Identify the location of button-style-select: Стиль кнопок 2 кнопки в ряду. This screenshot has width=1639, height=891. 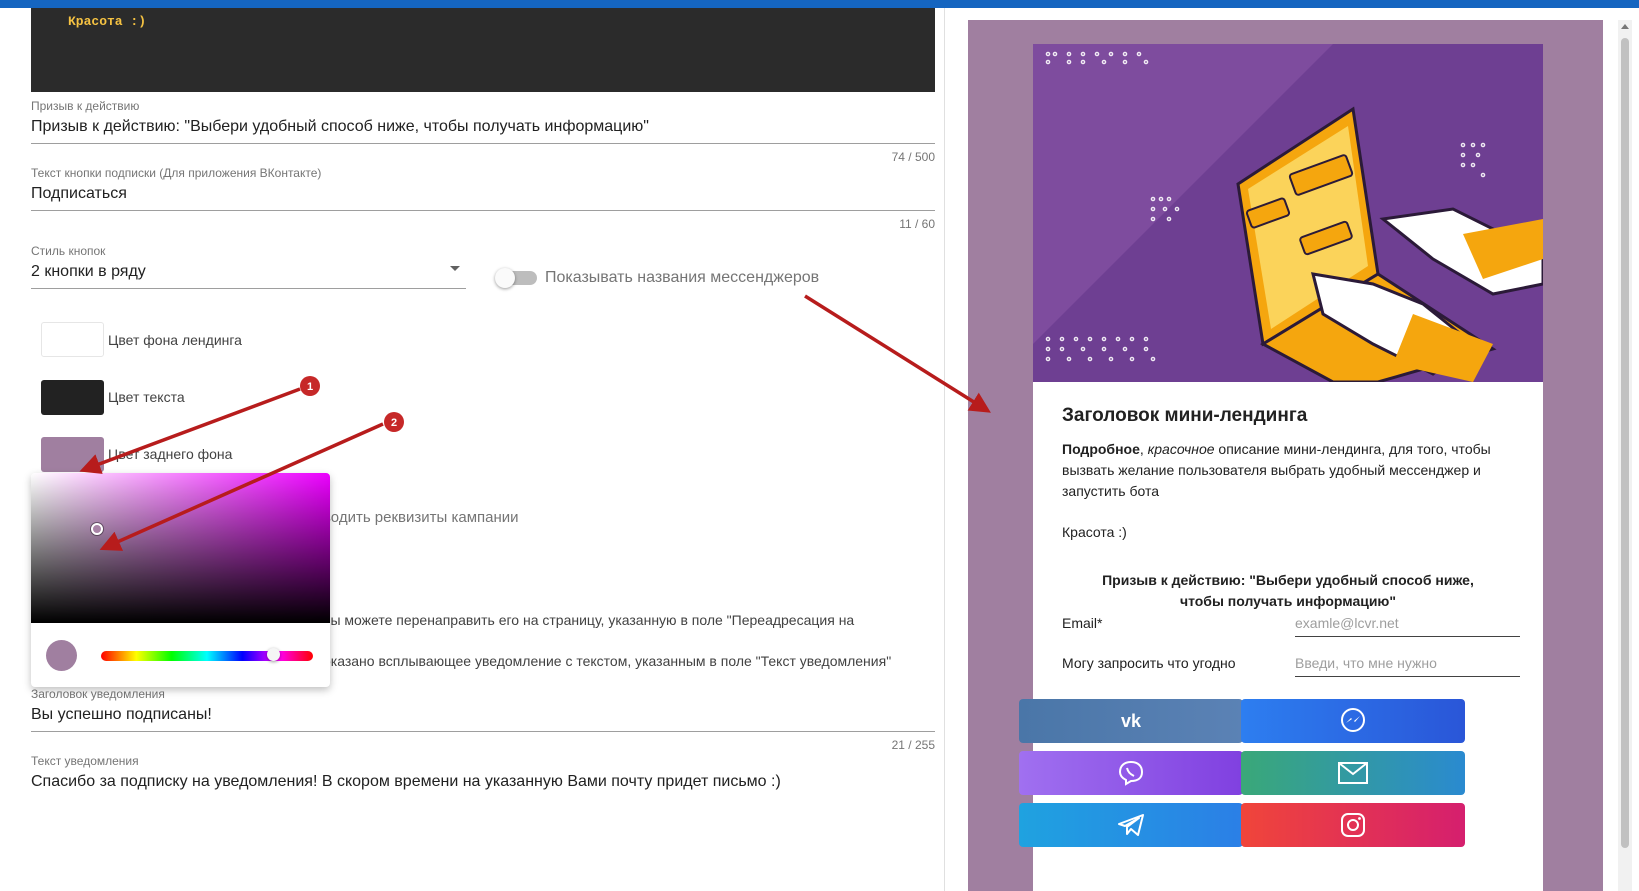
(248, 266).